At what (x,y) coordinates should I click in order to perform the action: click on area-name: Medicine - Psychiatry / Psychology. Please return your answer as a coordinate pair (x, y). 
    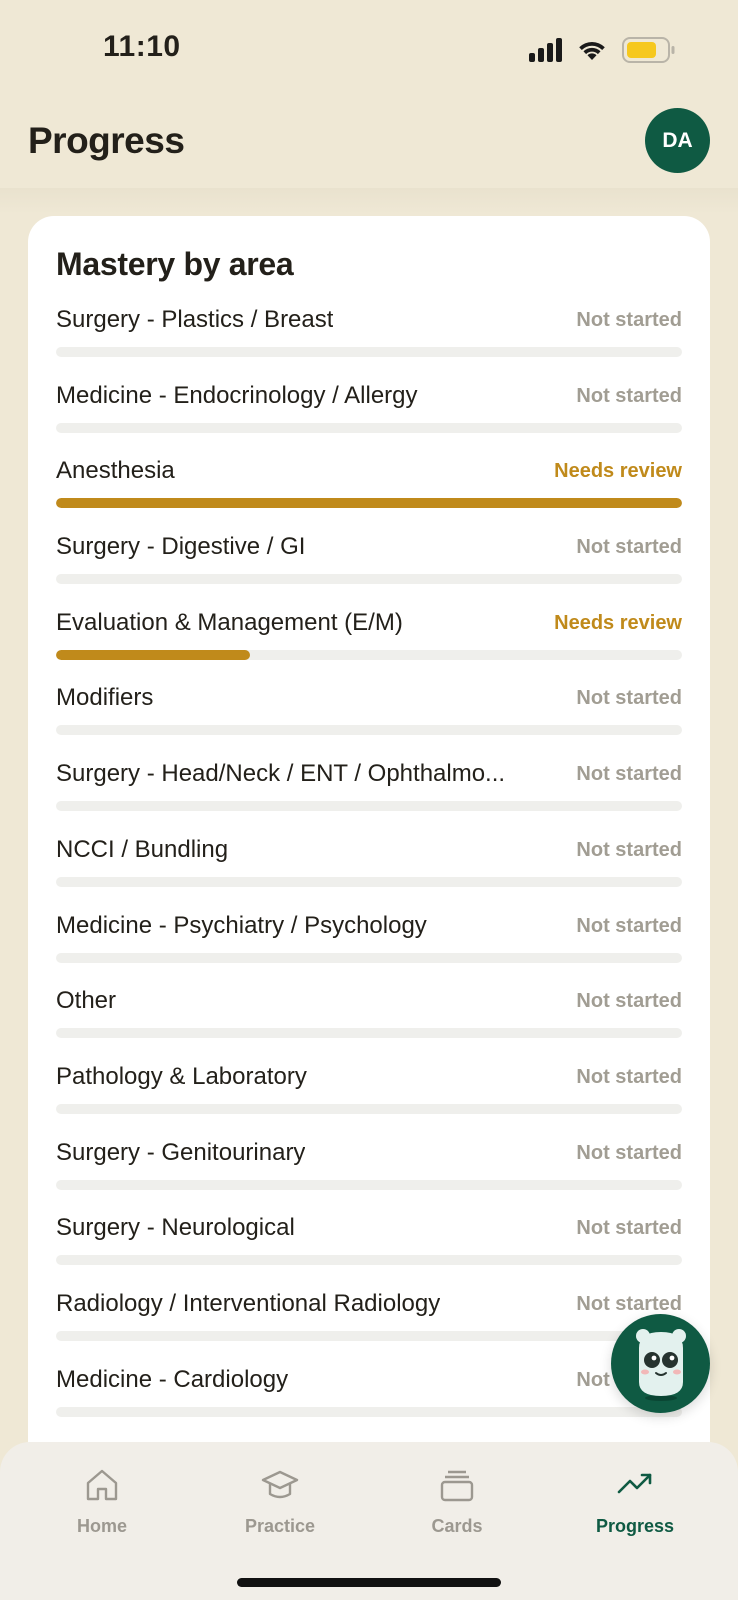
    Looking at the image, I should click on (241, 925).